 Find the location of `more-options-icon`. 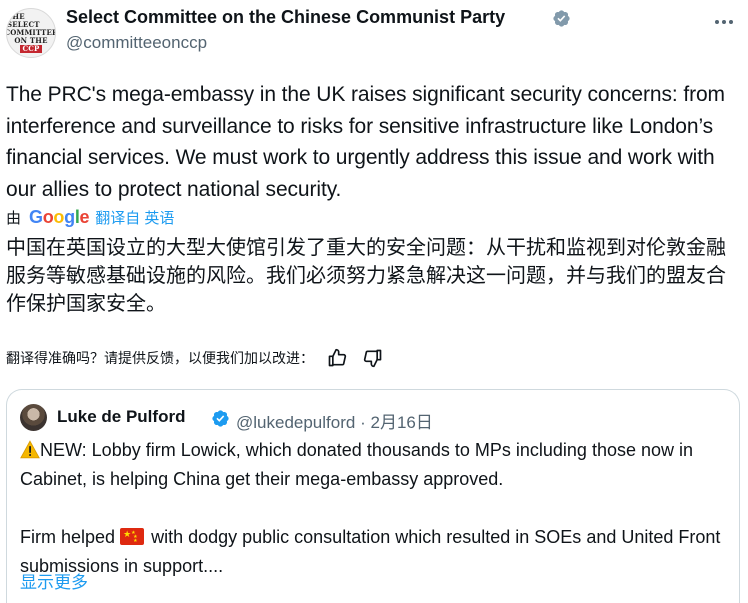

more-options-icon is located at coordinates (724, 22).